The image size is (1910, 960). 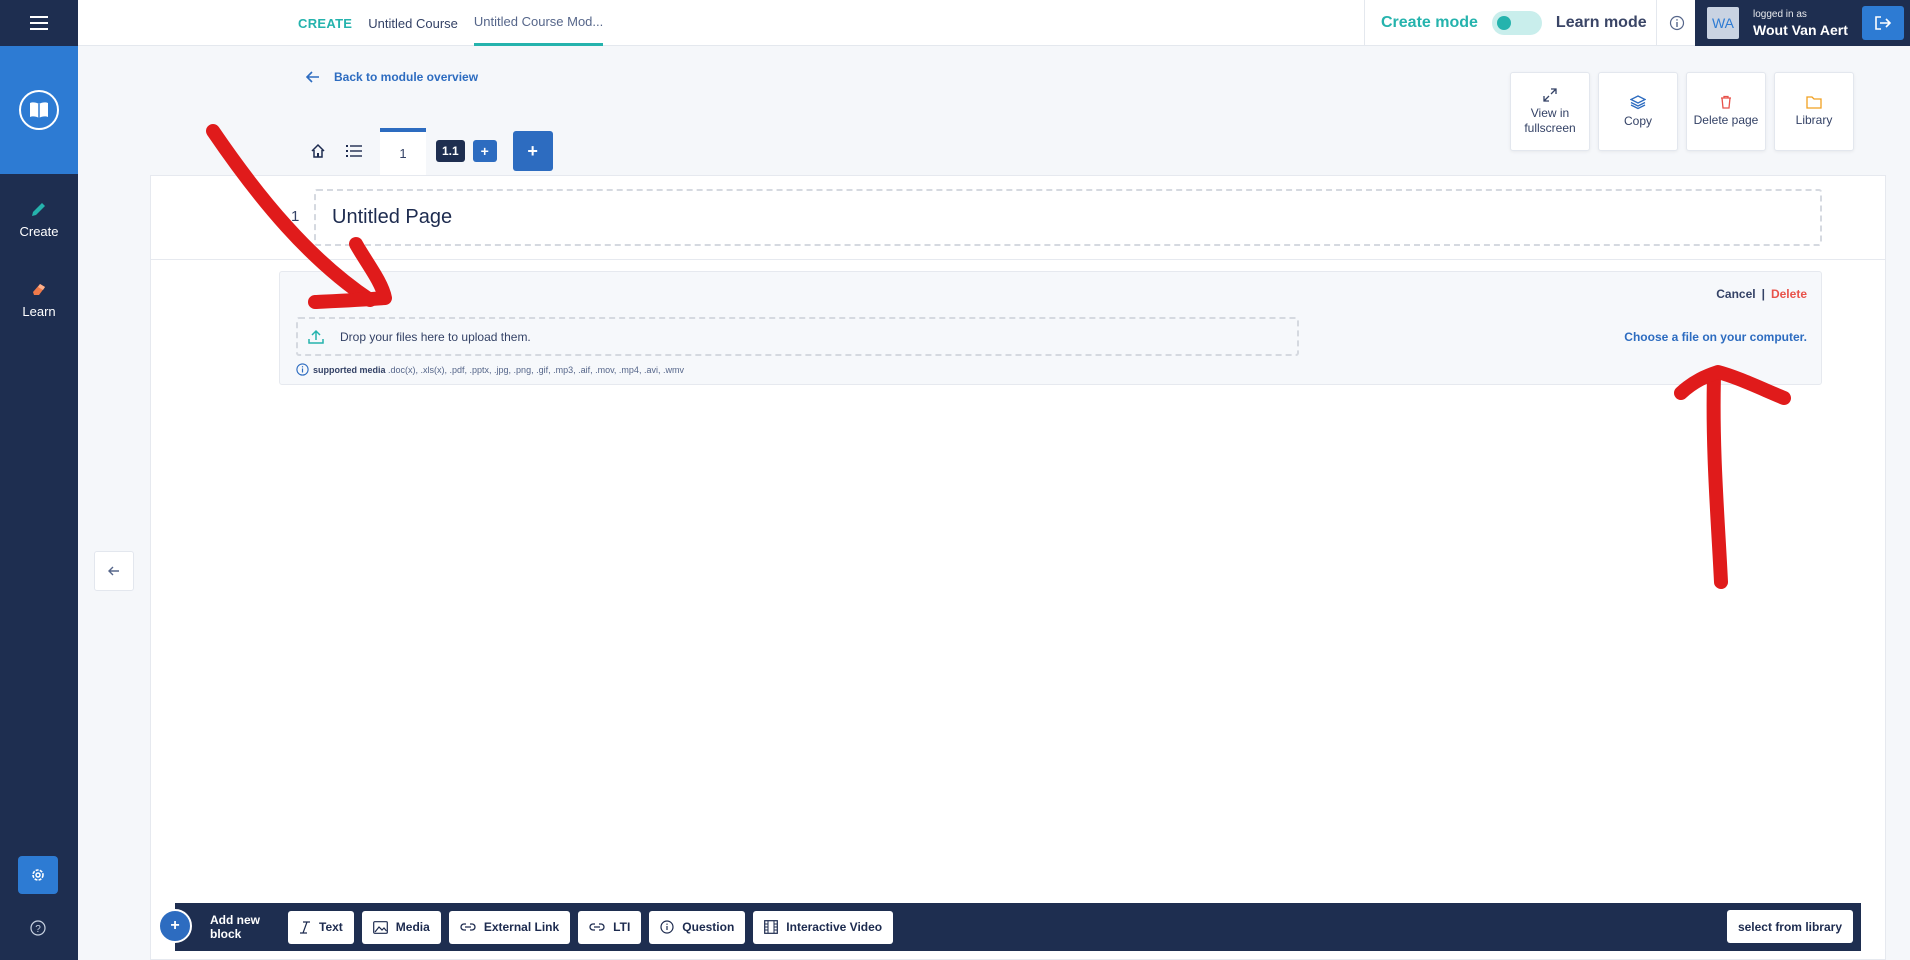 What do you see at coordinates (175, 926) in the screenshot?
I see `add-block-button: +` at bounding box center [175, 926].